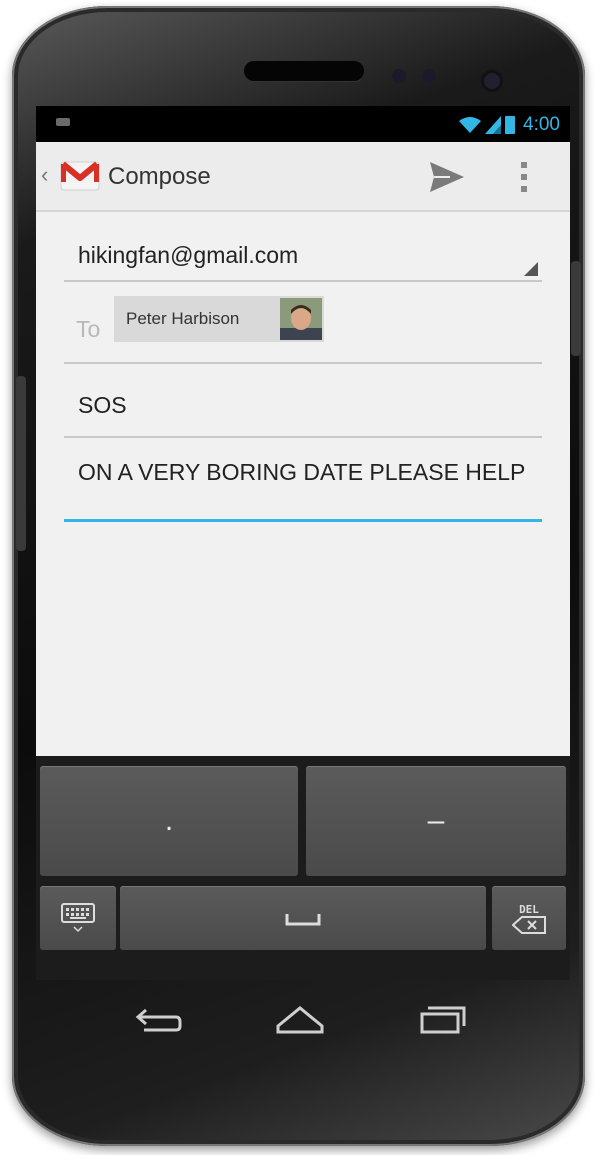 The width and height of the screenshot is (595, 1155). What do you see at coordinates (442, 1020) in the screenshot?
I see `recent-apps-icon` at bounding box center [442, 1020].